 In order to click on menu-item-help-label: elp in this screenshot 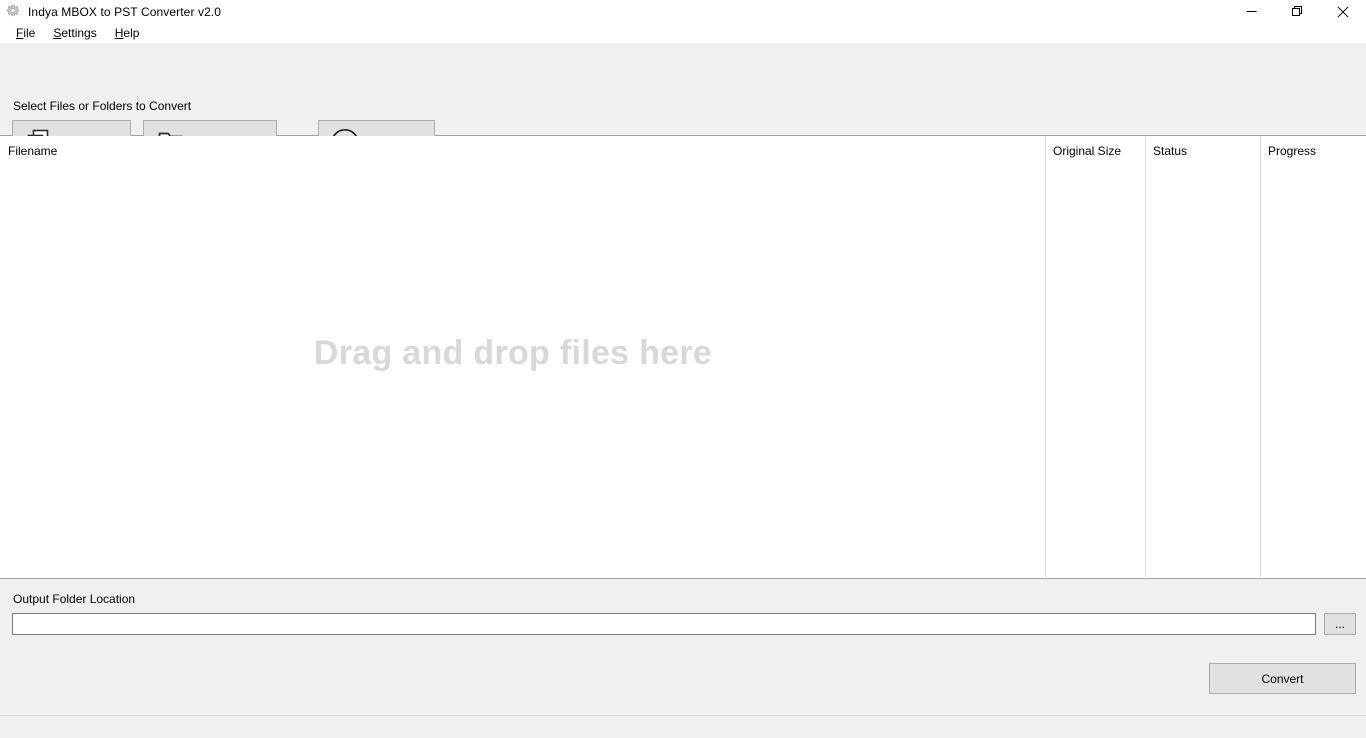, I will do `click(131, 32)`.